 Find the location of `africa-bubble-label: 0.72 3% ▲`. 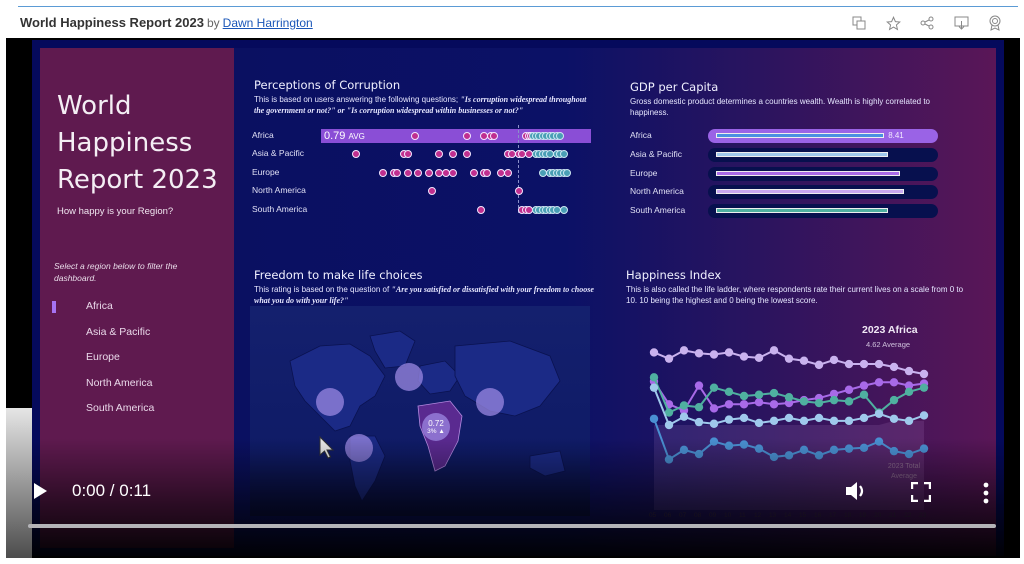

africa-bubble-label: 0.72 3% ▲ is located at coordinates (436, 427).